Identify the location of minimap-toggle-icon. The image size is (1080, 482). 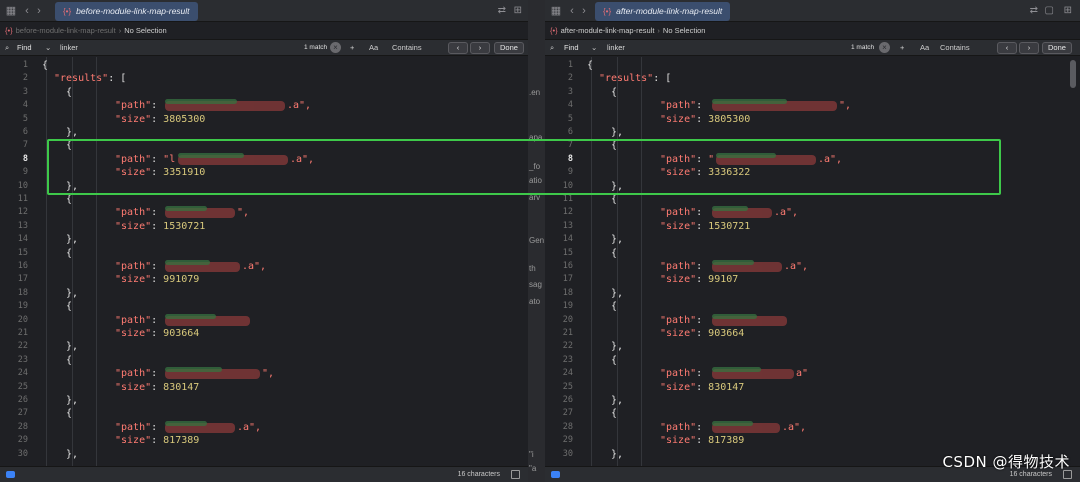
(515, 474).